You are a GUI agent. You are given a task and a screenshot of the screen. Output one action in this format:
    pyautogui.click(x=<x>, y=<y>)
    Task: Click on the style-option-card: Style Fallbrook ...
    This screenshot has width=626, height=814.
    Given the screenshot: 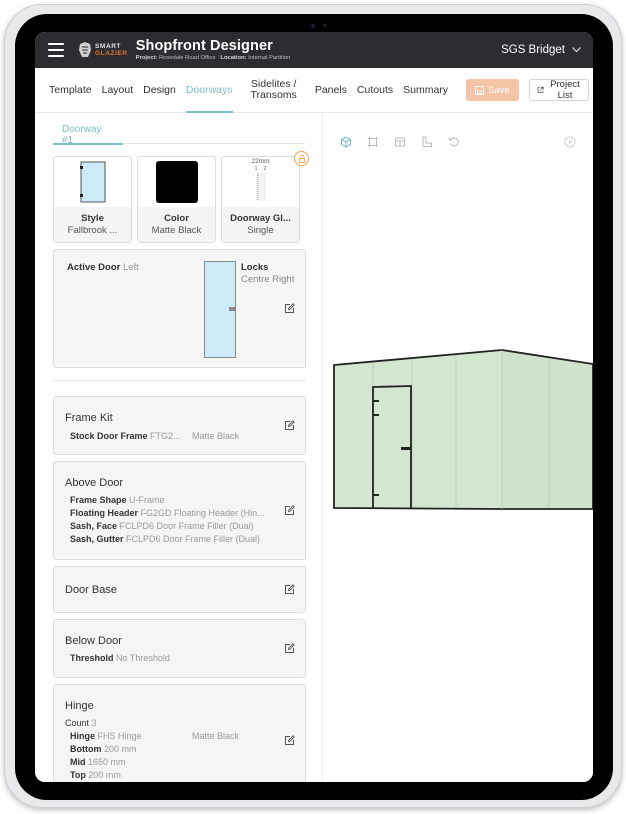 What is the action you would take?
    pyautogui.click(x=92, y=199)
    